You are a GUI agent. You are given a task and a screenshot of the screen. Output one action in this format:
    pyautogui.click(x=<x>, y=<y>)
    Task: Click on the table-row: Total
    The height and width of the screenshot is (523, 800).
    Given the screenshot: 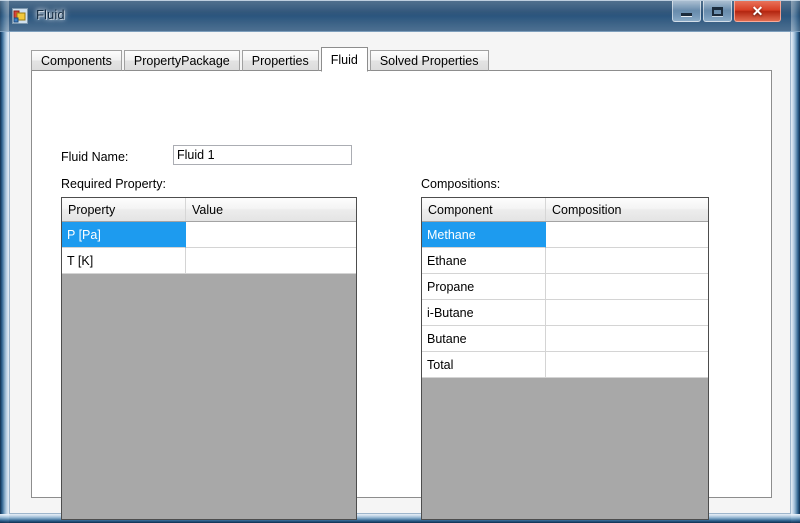 What is the action you would take?
    pyautogui.click(x=565, y=365)
    